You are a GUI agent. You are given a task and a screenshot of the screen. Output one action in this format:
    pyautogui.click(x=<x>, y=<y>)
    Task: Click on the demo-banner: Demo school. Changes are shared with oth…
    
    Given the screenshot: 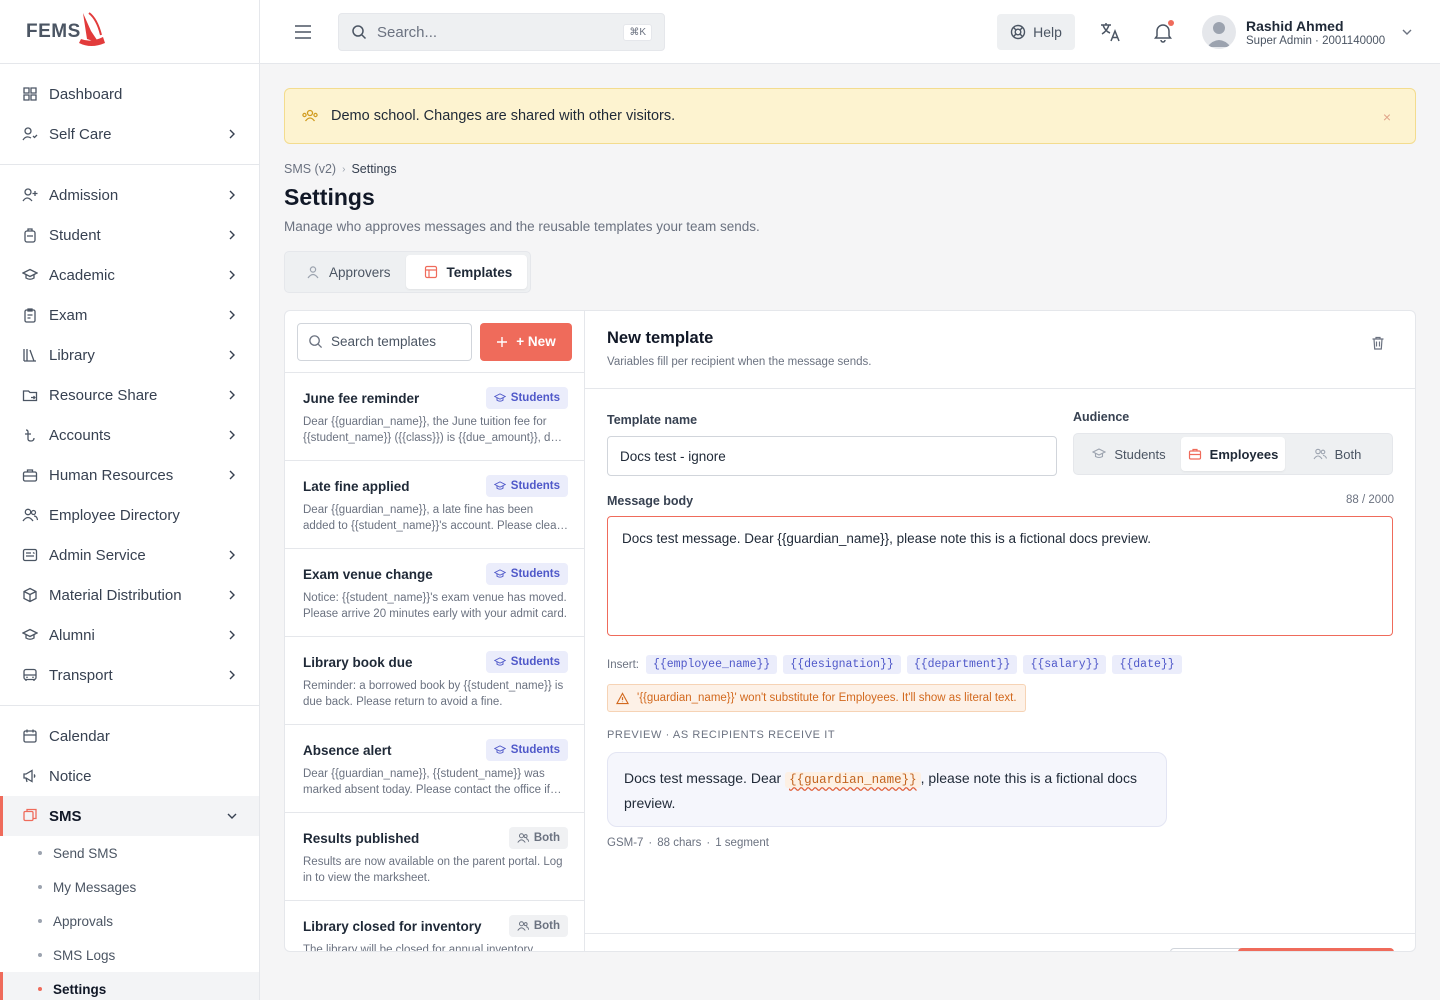 What is the action you would take?
    pyautogui.click(x=850, y=116)
    